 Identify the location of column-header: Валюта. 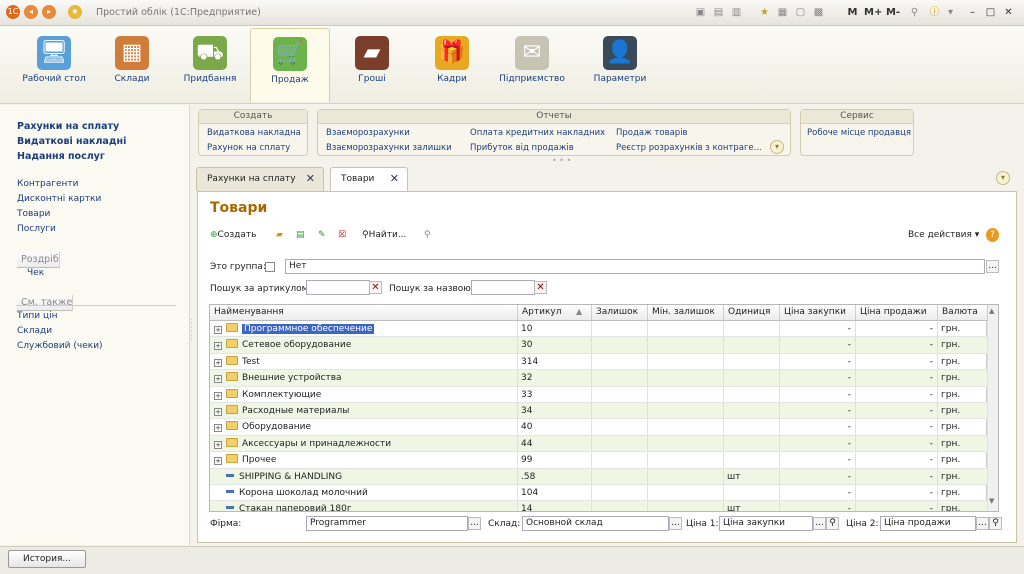
(963, 313).